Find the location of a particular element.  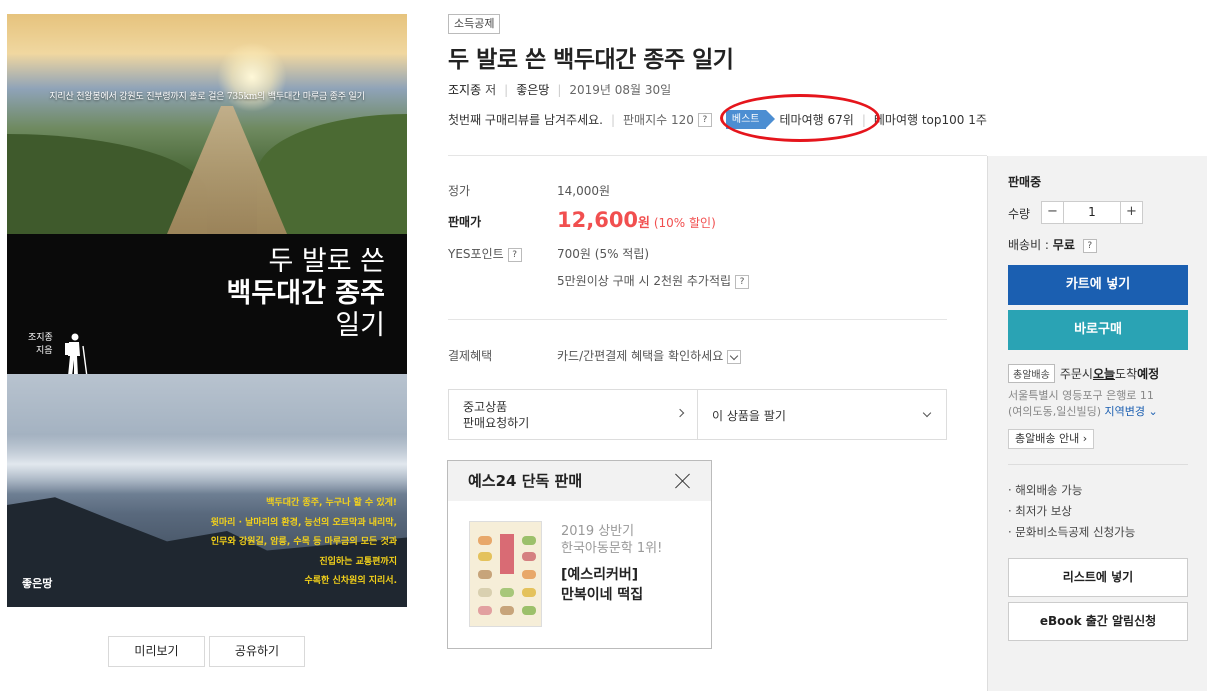

shipping-fee: 배송비 : 무료 ? is located at coordinates (1052, 244).